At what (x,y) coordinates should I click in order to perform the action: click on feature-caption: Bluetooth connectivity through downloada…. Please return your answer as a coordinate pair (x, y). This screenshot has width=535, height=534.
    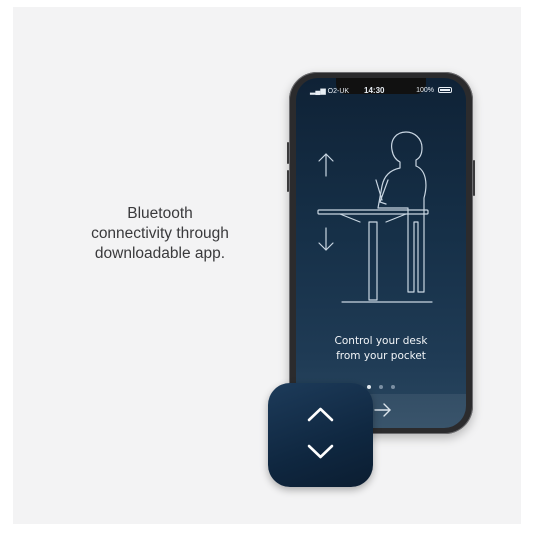
    Looking at the image, I should click on (160, 234).